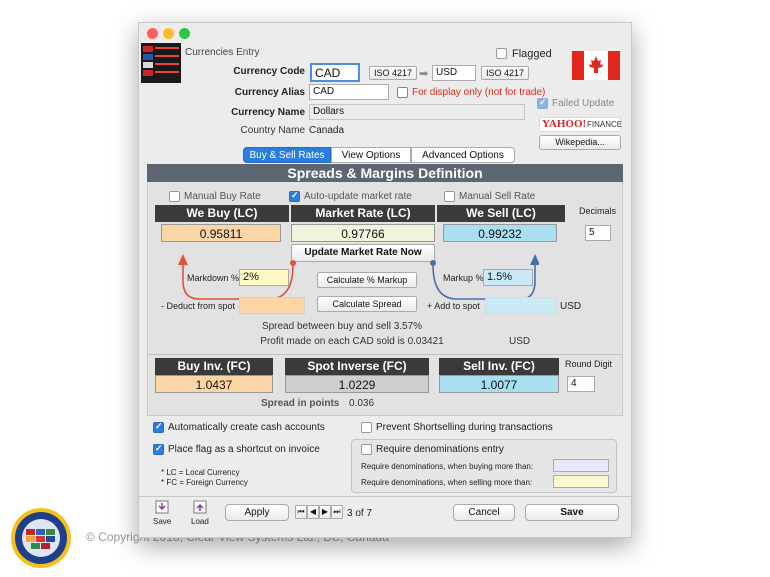 This screenshot has width=770, height=577. Describe the element at coordinates (168, 33) in the screenshot. I see `minimize-window-button` at that location.